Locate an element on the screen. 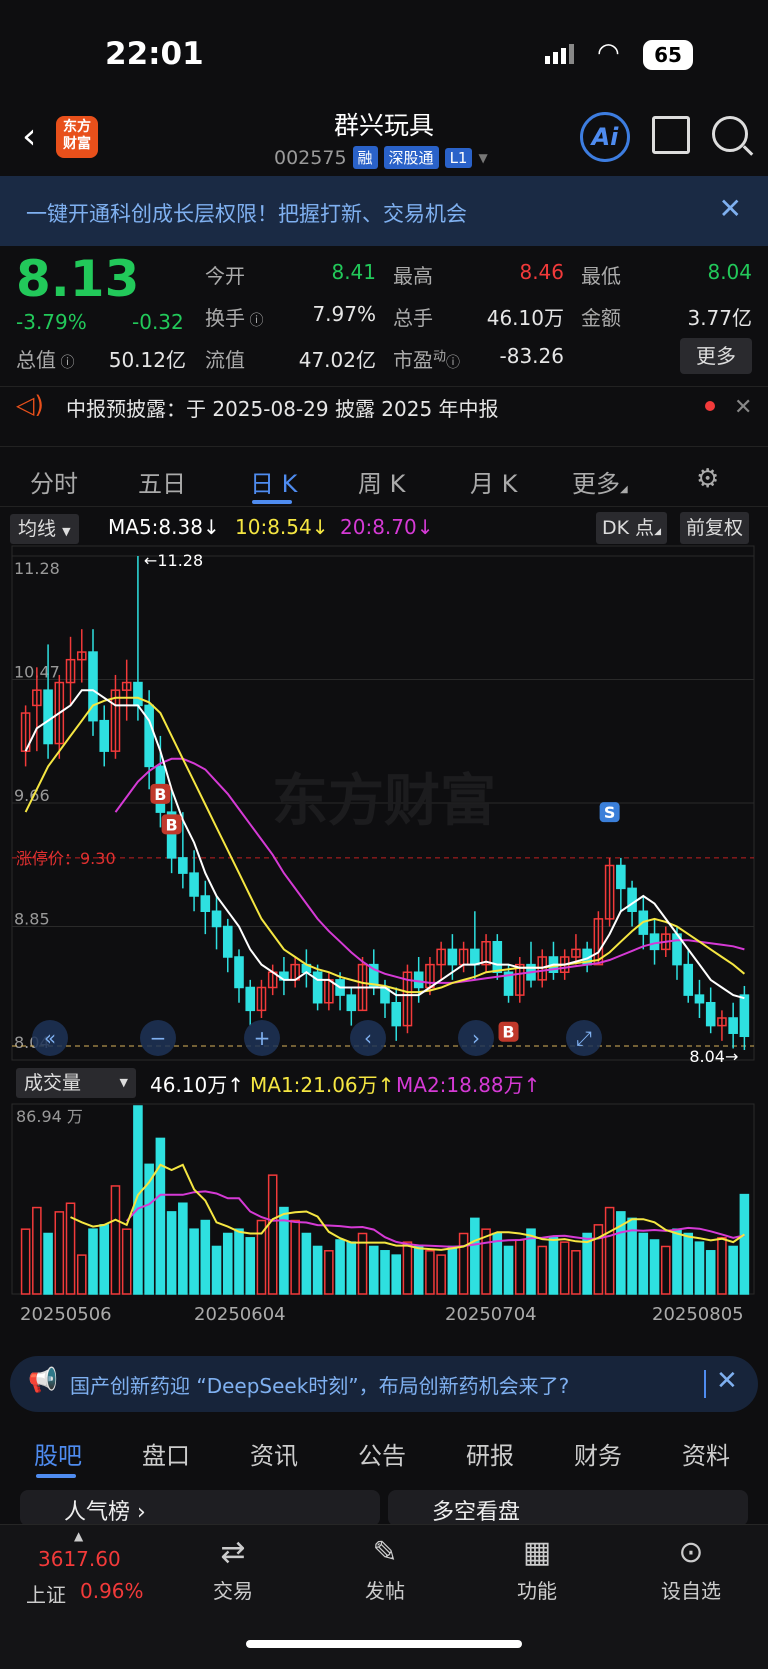 This screenshot has height=1669, width=768. tag-margin: 融 is located at coordinates (365, 157).